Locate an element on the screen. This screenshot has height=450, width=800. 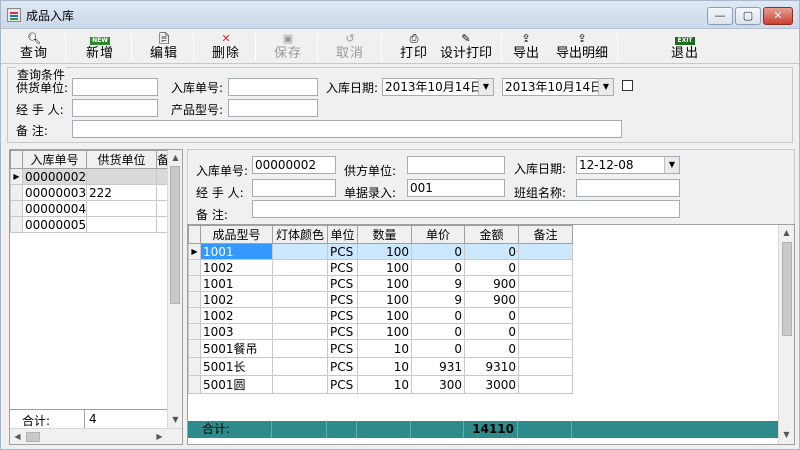
table-row: 00000003 222 is located at coordinates (89, 192).